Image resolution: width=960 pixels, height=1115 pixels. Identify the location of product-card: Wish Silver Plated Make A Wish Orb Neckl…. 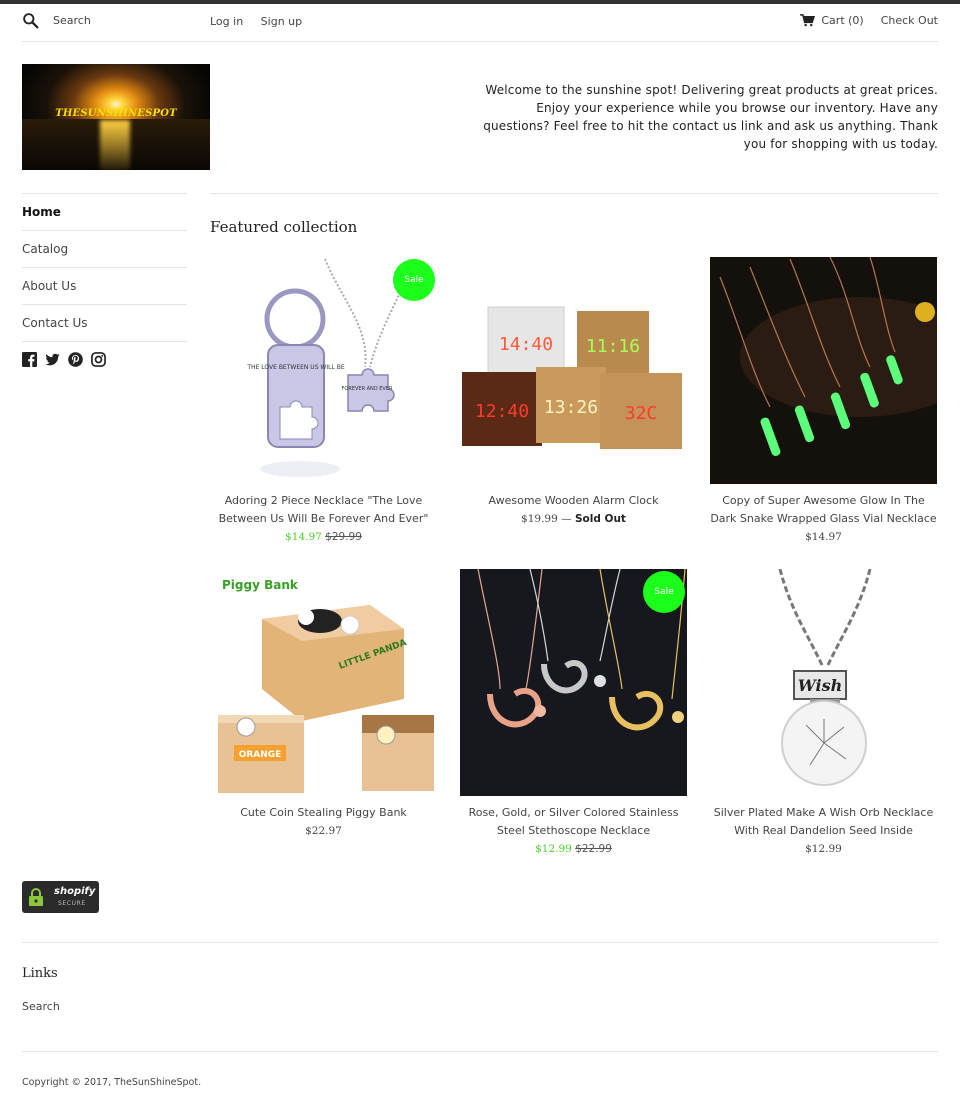
(823, 713).